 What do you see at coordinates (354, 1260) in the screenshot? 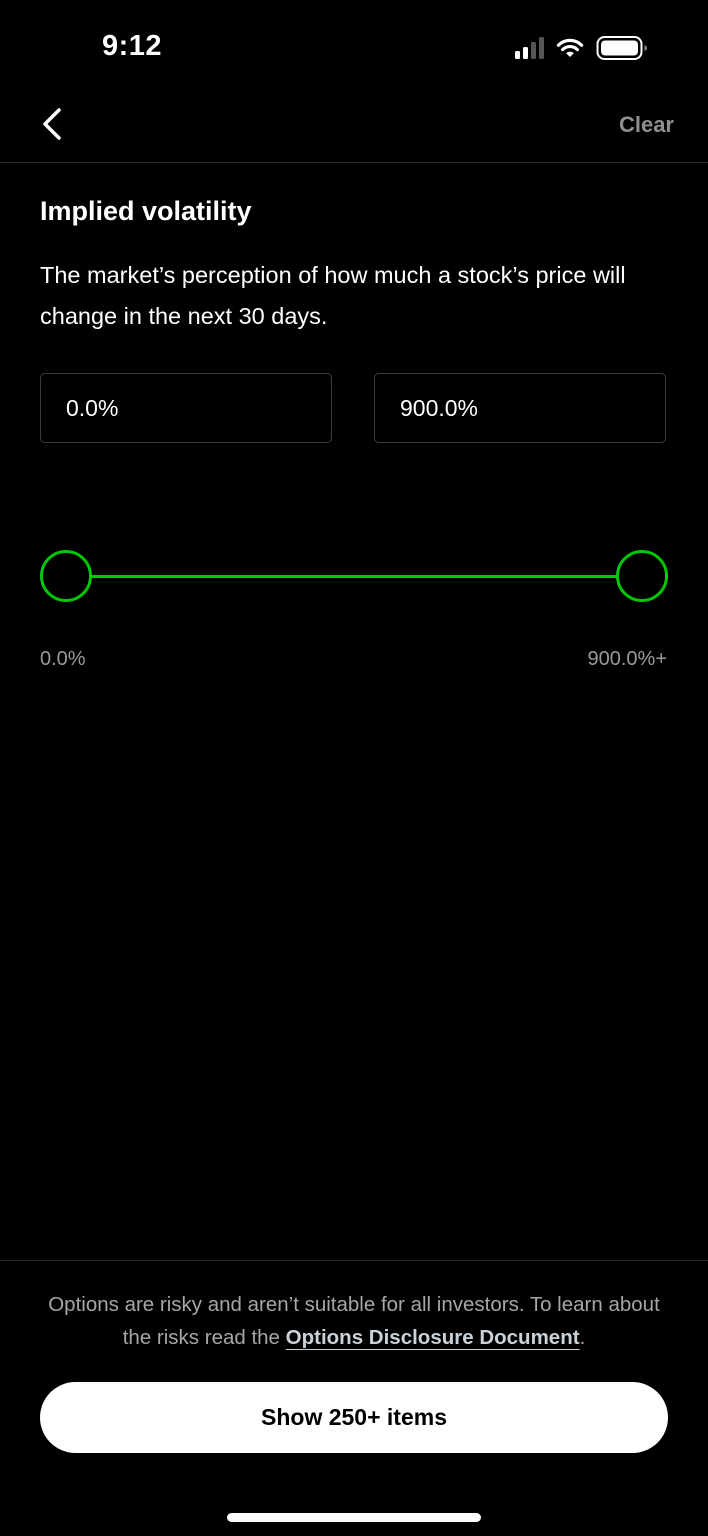
I see `footer-divider` at bounding box center [354, 1260].